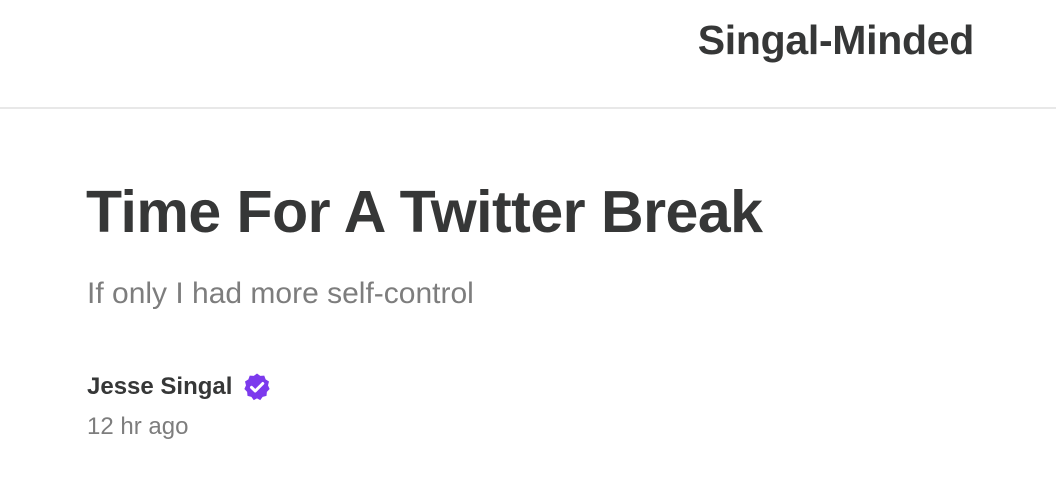  What do you see at coordinates (424, 212) in the screenshot?
I see `post-title: Time For A Twitter Break` at bounding box center [424, 212].